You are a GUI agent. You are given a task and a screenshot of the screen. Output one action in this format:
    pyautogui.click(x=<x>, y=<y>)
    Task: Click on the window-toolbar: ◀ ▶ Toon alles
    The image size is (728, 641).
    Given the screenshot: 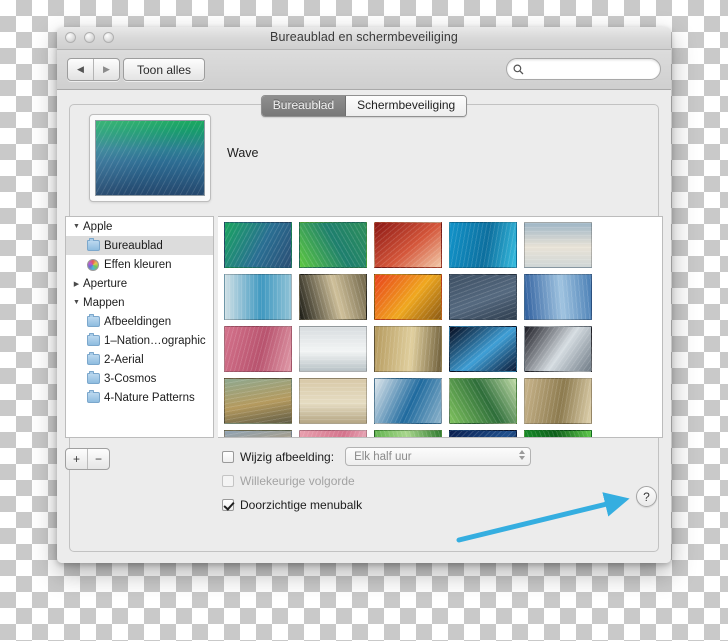 What is the action you would take?
    pyautogui.click(x=364, y=70)
    